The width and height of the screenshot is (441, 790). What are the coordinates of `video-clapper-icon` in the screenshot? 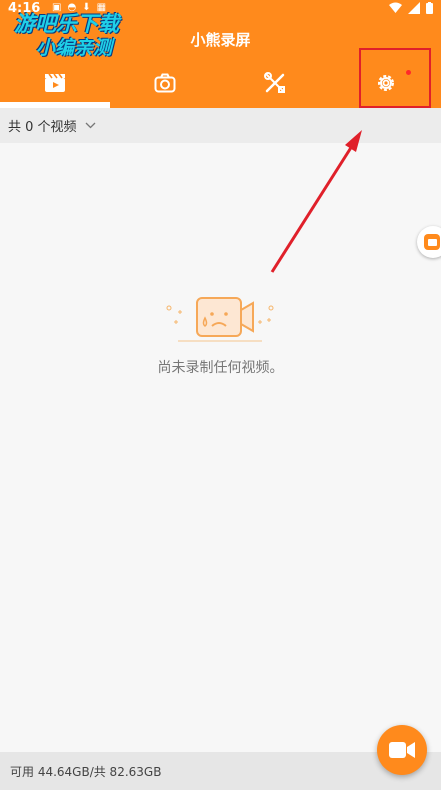 It's located at (55, 82).